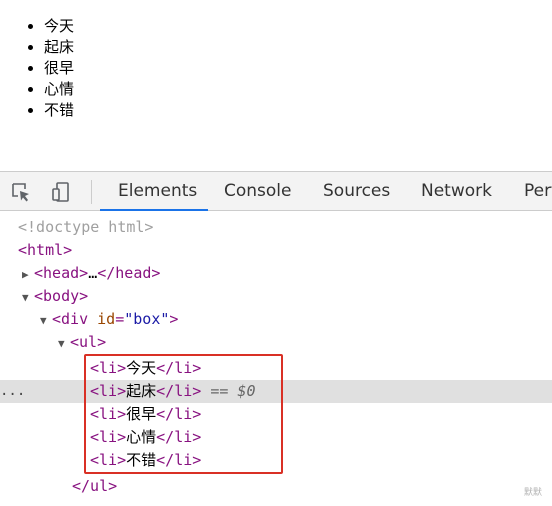 This screenshot has width=552, height=506. I want to click on li-text: 很早, so click(141, 414).